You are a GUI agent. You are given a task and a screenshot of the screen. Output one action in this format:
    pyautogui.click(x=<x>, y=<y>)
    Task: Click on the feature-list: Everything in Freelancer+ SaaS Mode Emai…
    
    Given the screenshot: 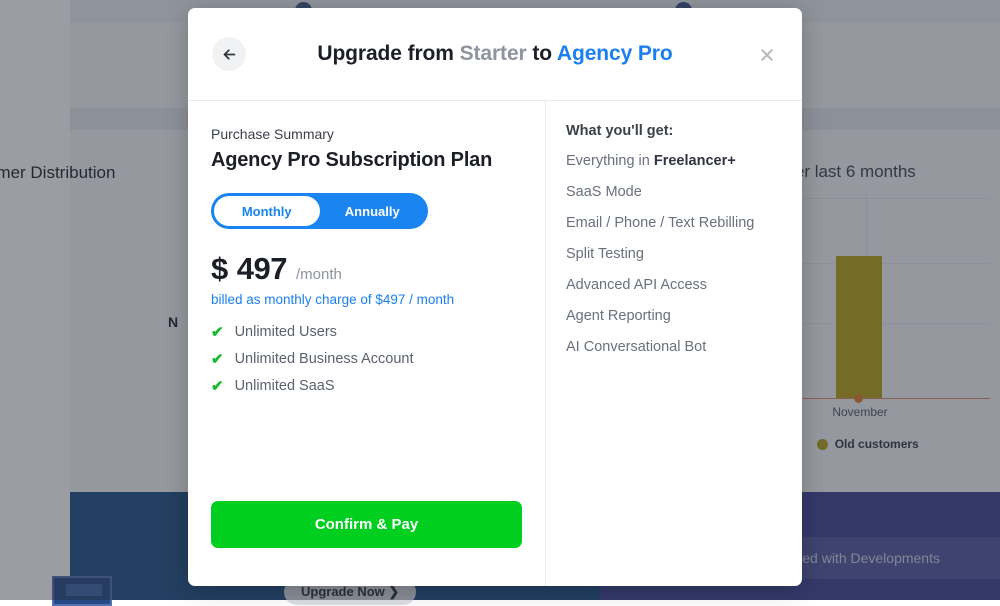 What is the action you would take?
    pyautogui.click(x=674, y=254)
    